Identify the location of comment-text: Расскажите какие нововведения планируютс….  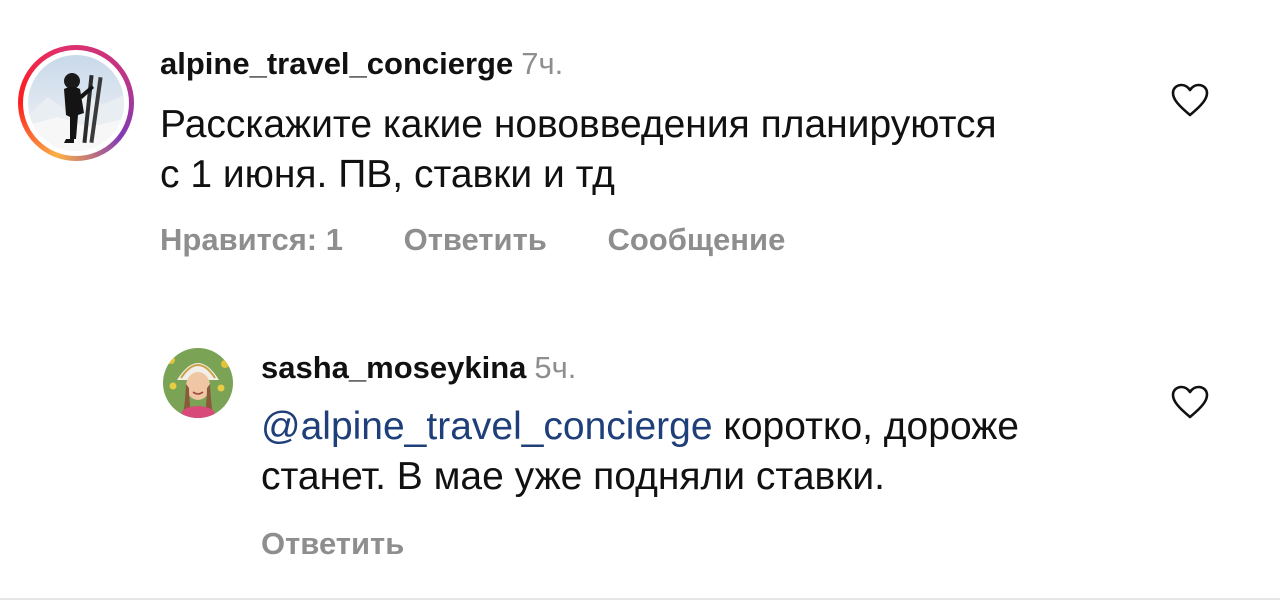
(578, 150).